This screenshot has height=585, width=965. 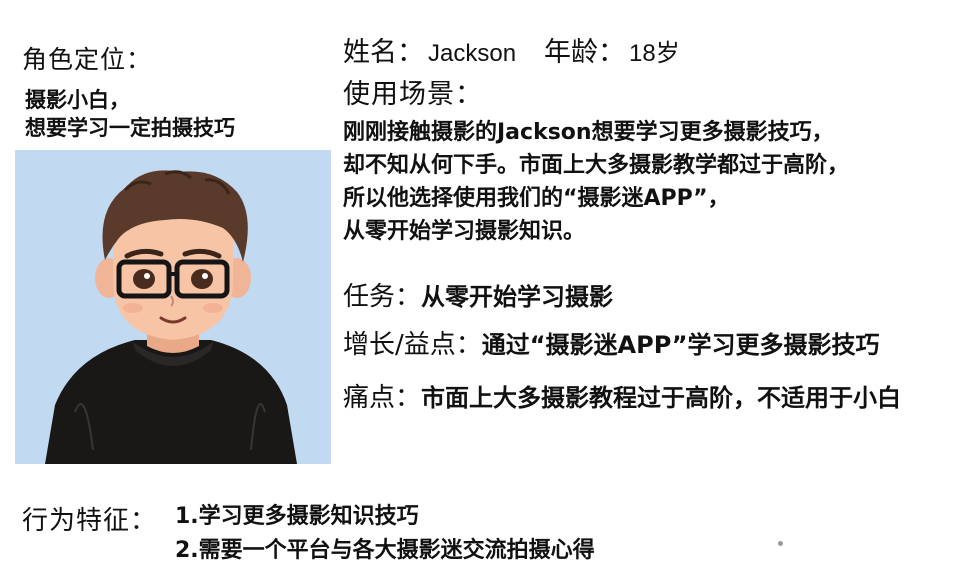 What do you see at coordinates (536, 198) in the screenshot?
I see `scene-line: 所以他选择使用我们的“摄影迷APP”，` at bounding box center [536, 198].